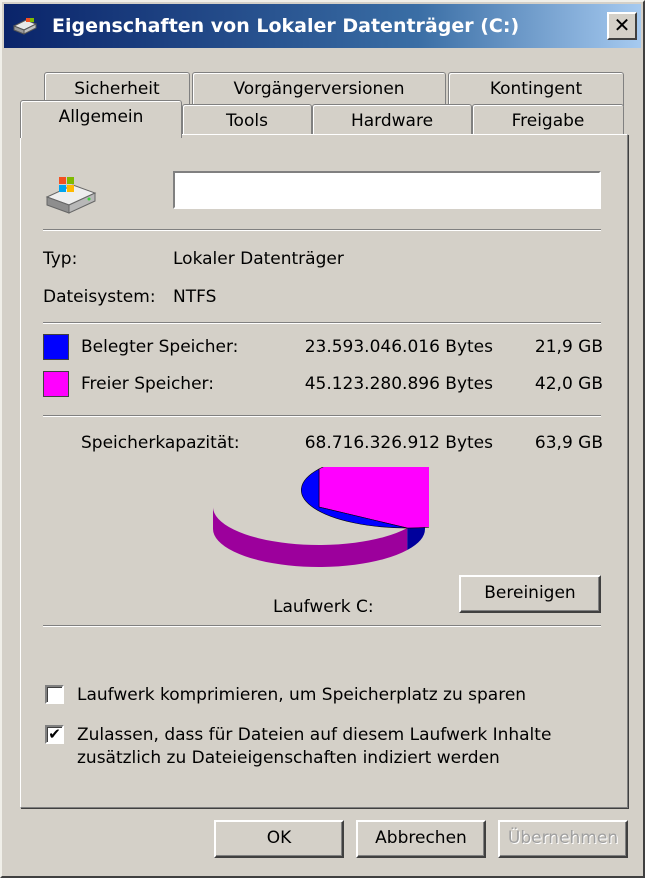  I want to click on capacity-gb: 63,9 GB, so click(568, 443).